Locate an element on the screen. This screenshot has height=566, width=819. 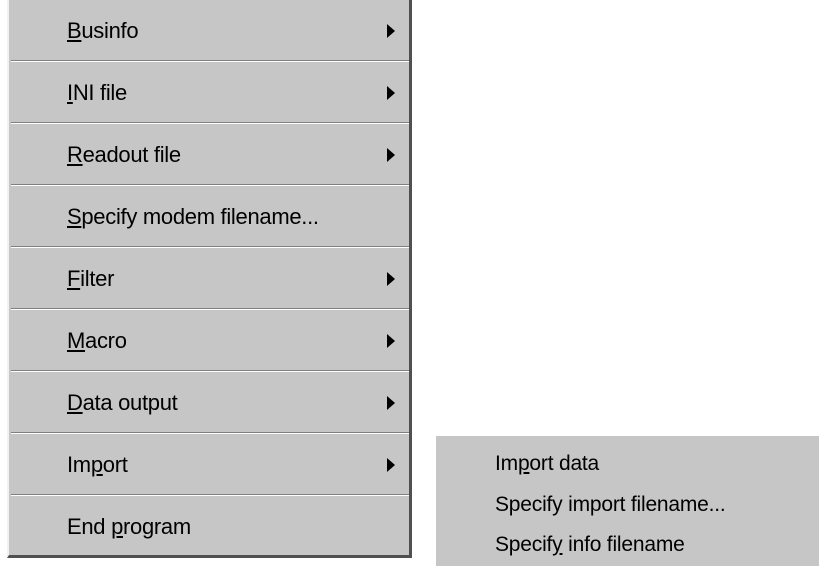
menu-item-label: Macro is located at coordinates (97, 340).